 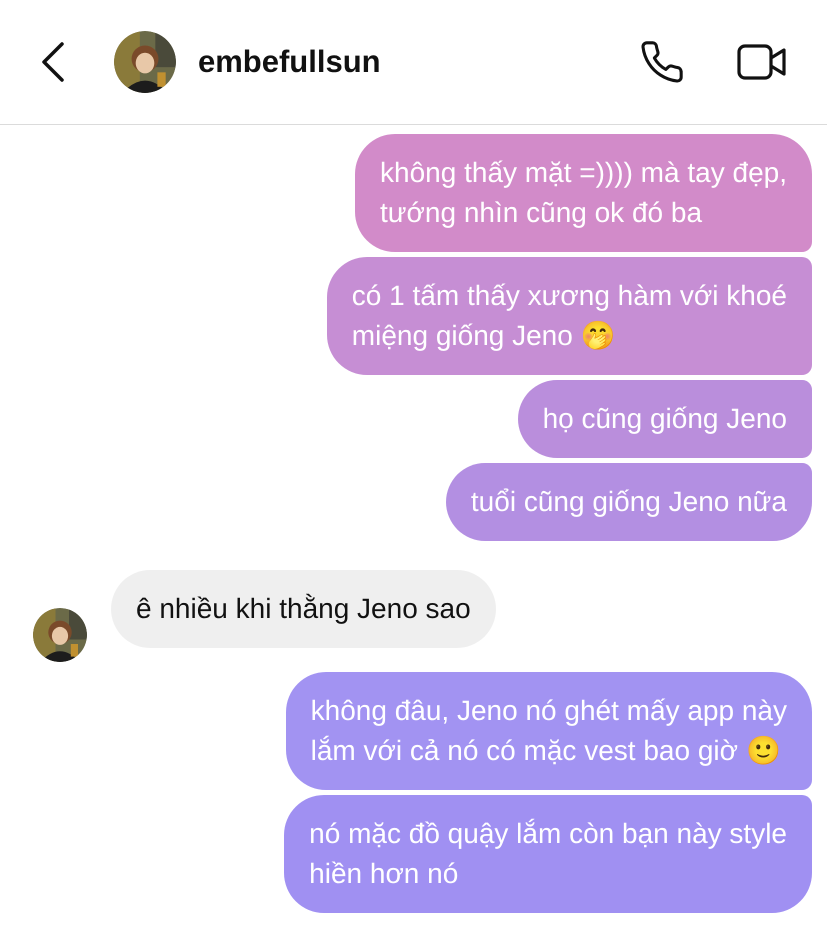 I want to click on back-icon, so click(x=53, y=62).